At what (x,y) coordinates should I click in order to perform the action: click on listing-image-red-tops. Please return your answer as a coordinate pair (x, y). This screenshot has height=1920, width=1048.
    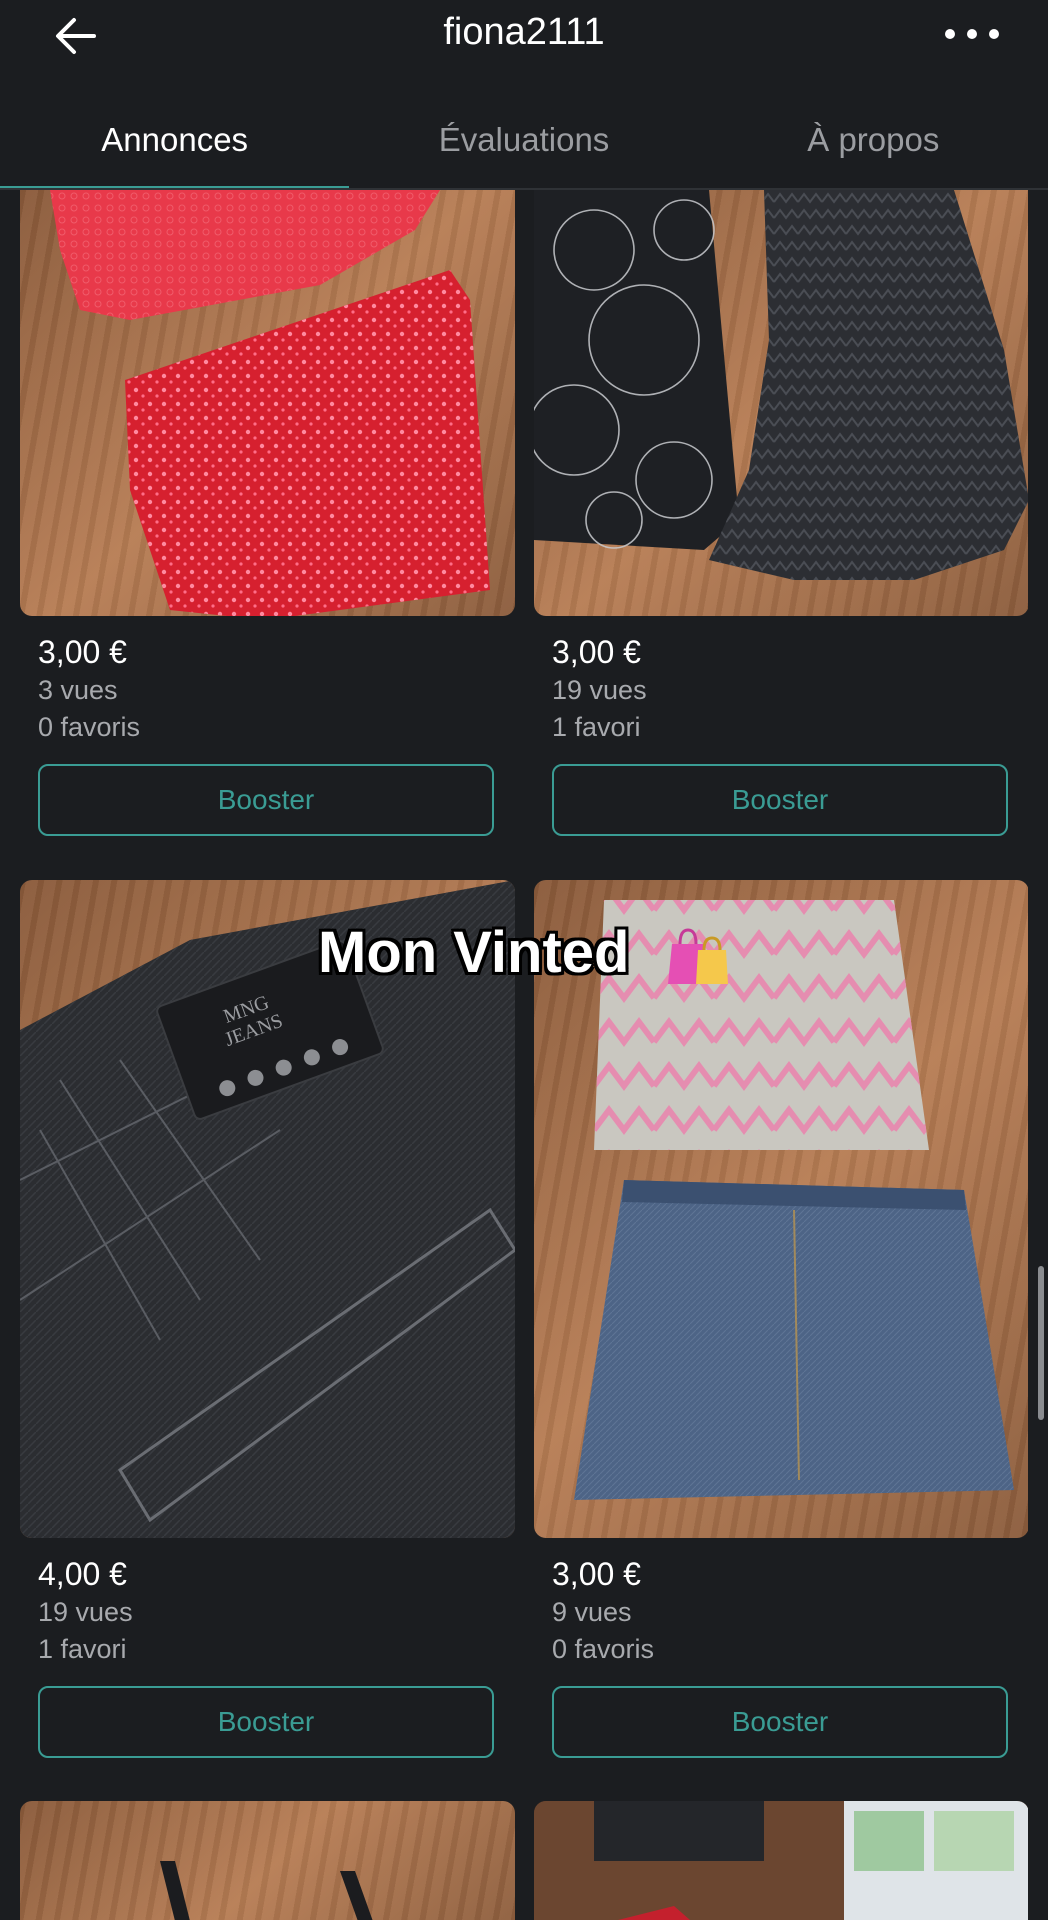
    Looking at the image, I should click on (267, 403).